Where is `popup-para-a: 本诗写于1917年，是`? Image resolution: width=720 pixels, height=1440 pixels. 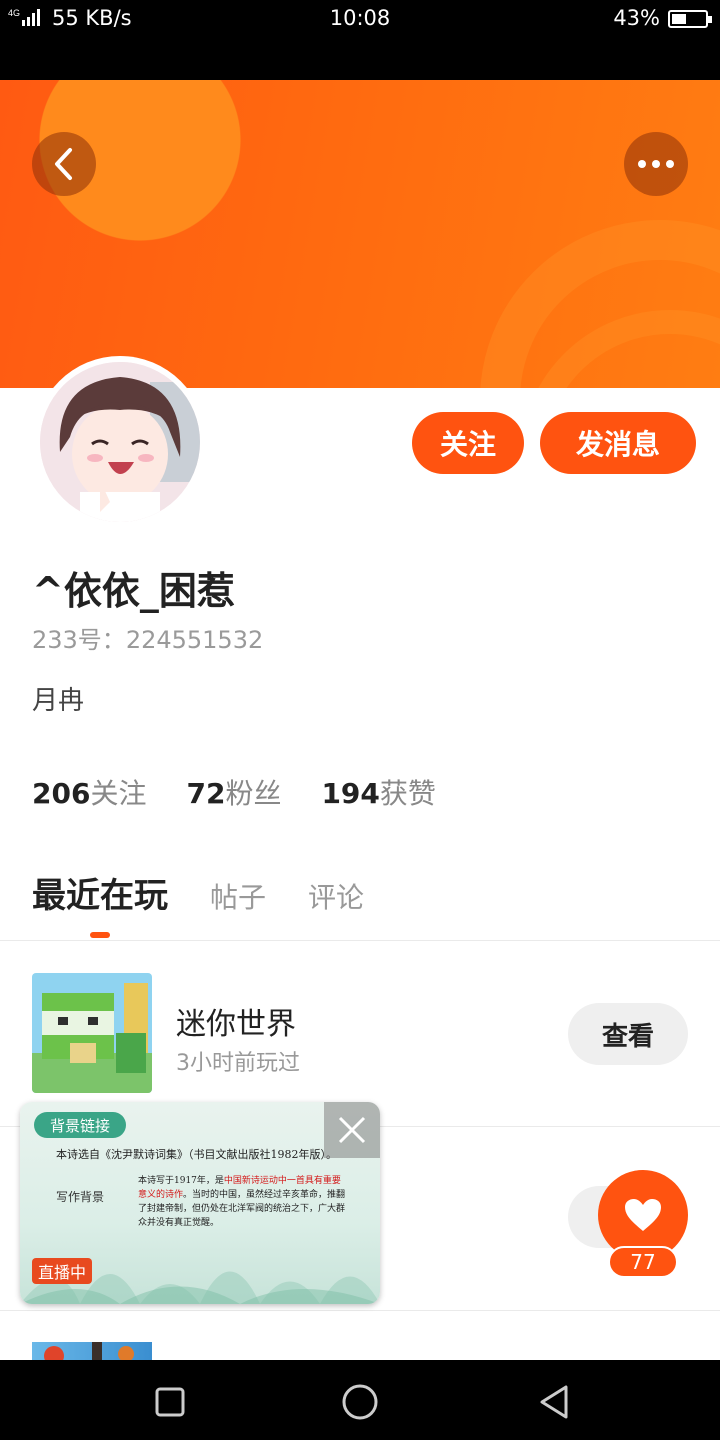
popup-para-a: 本诗写于1917年，是 is located at coordinates (181, 1181).